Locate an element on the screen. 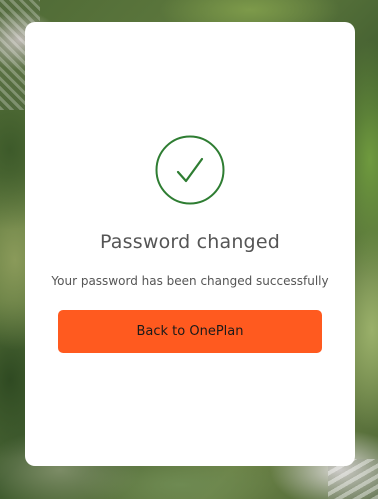 The image size is (378, 499). back-to-oneplan-button: Back to OnePlan is located at coordinates (190, 331).